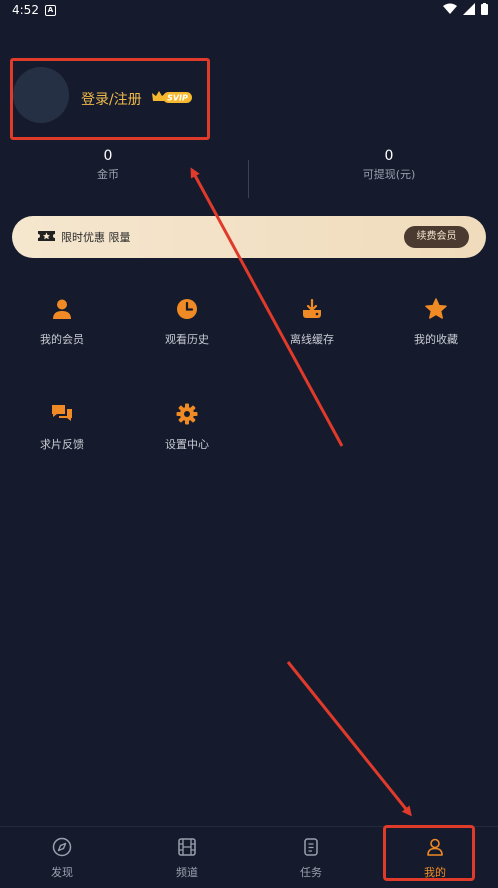 Image resolution: width=498 pixels, height=888 pixels. What do you see at coordinates (469, 9) in the screenshot?
I see `signal-icon` at bounding box center [469, 9].